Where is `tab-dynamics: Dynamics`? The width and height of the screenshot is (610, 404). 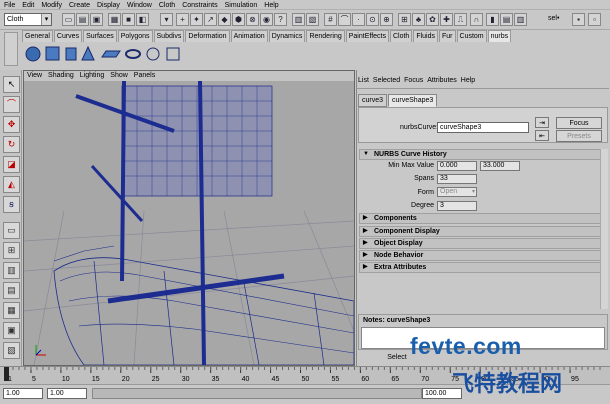 tab-dynamics: Dynamics is located at coordinates (287, 36).